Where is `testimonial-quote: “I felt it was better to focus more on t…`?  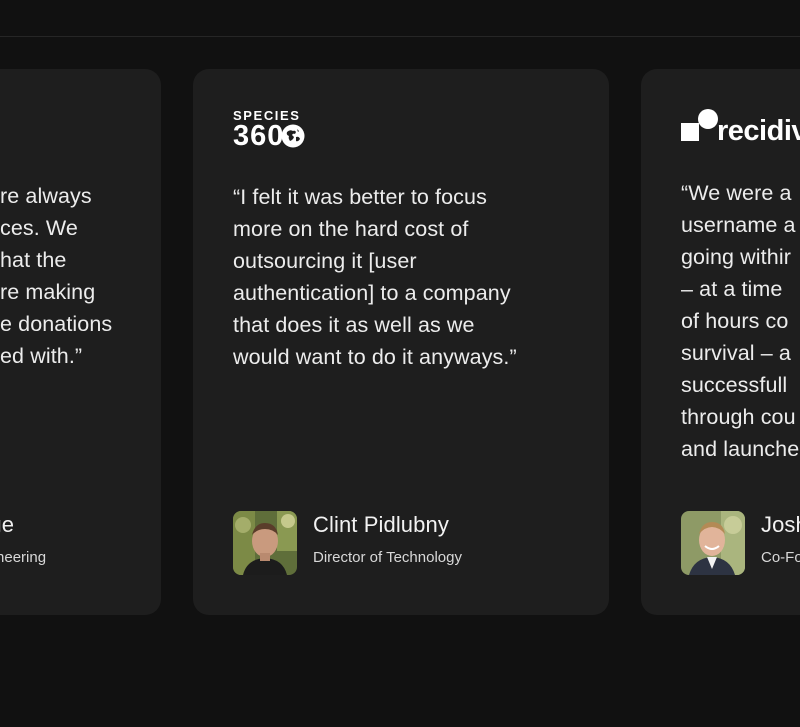
testimonial-quote: “I felt it was better to focus more on t… is located at coordinates (375, 277).